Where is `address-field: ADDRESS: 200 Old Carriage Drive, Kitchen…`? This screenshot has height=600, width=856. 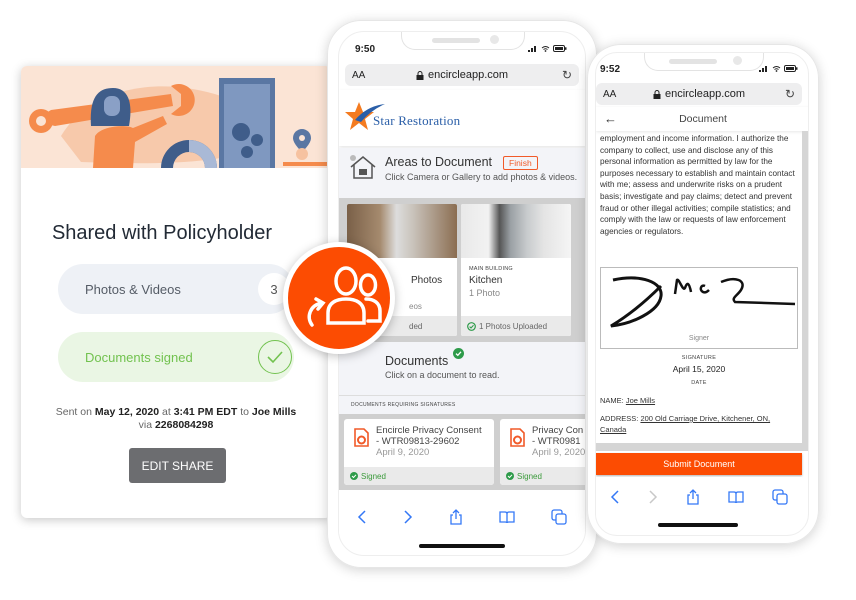
address-field: ADDRESS: 200 Old Carriage Drive, Kitchen… is located at coordinates (698, 424).